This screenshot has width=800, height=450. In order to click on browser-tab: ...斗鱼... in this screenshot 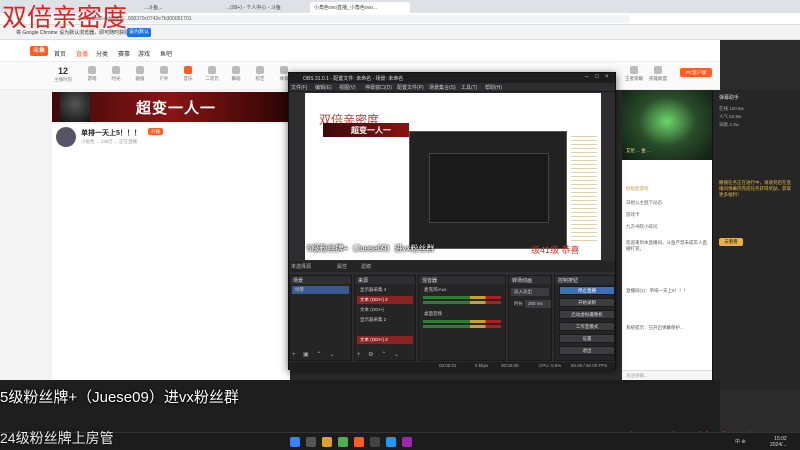, I will do `click(180, 7)`.